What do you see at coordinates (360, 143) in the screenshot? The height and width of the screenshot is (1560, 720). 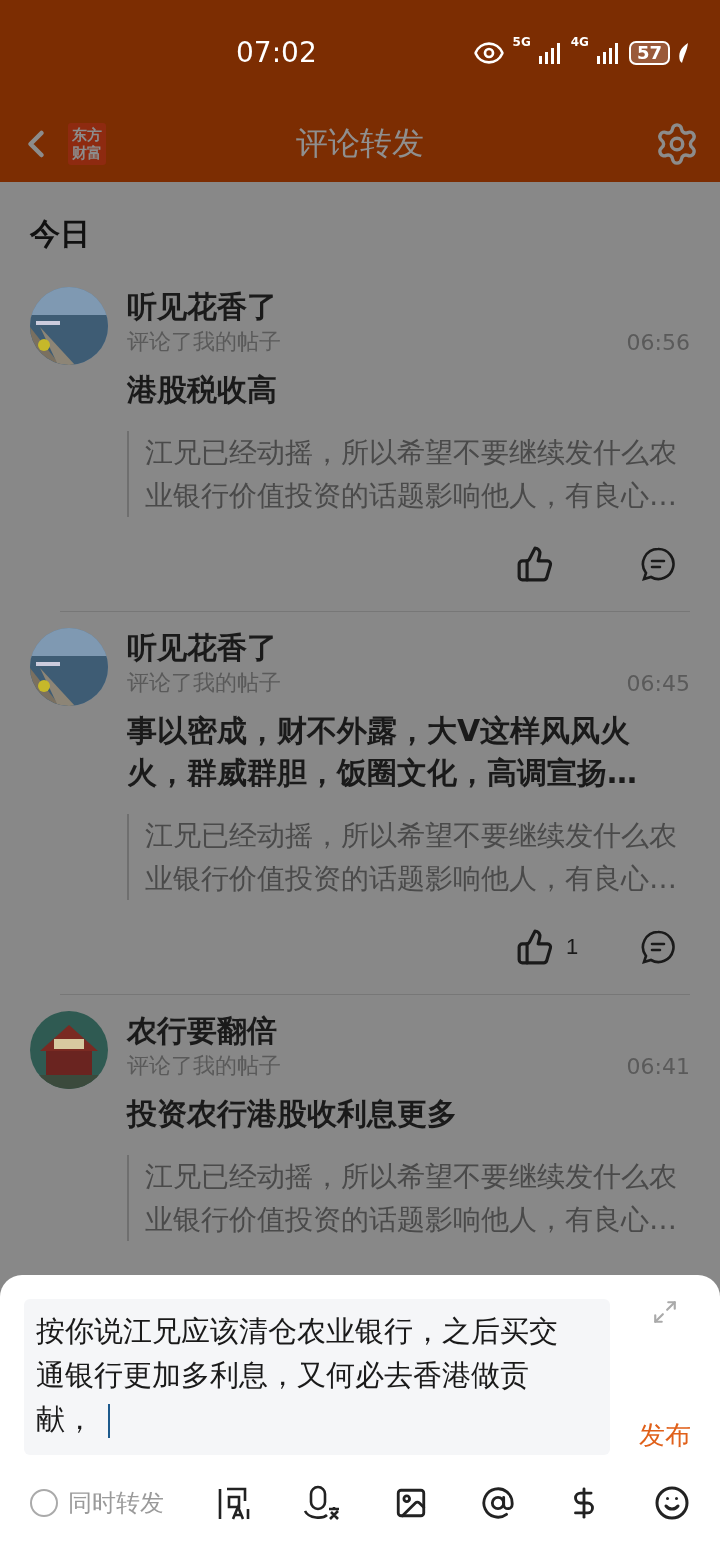 I see `page-title: 评论转发` at bounding box center [360, 143].